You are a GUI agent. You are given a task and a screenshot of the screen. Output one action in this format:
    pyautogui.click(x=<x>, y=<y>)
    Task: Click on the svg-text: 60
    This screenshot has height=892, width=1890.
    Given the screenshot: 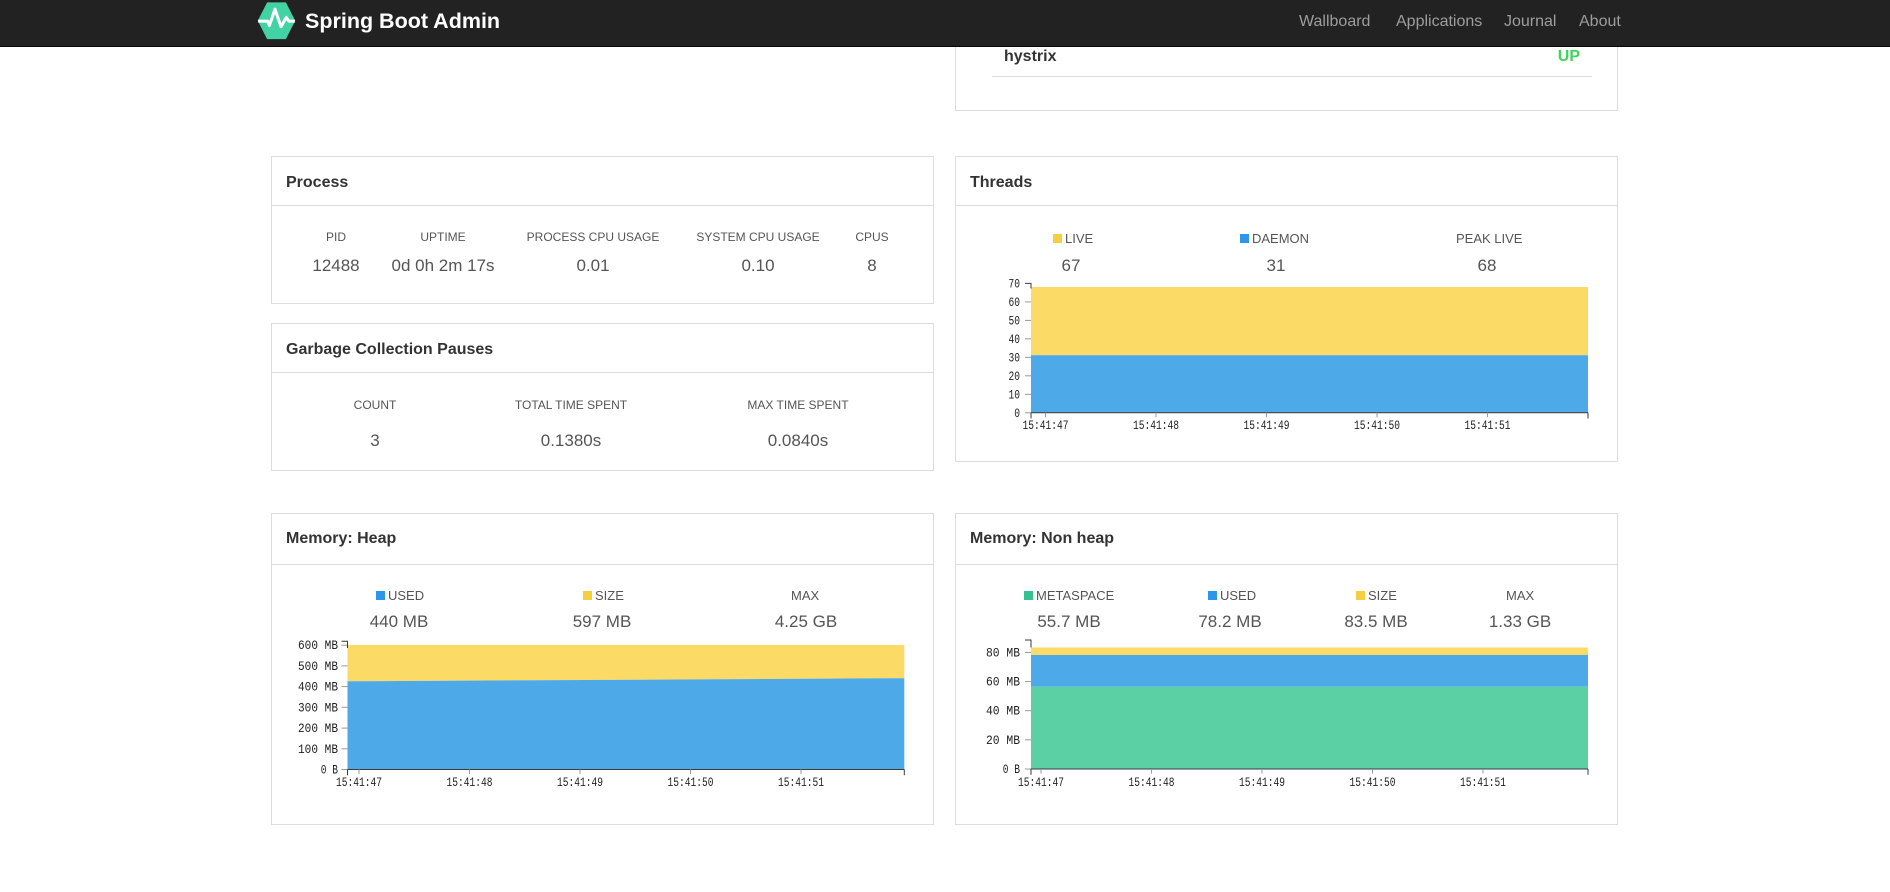 What is the action you would take?
    pyautogui.click(x=1015, y=302)
    